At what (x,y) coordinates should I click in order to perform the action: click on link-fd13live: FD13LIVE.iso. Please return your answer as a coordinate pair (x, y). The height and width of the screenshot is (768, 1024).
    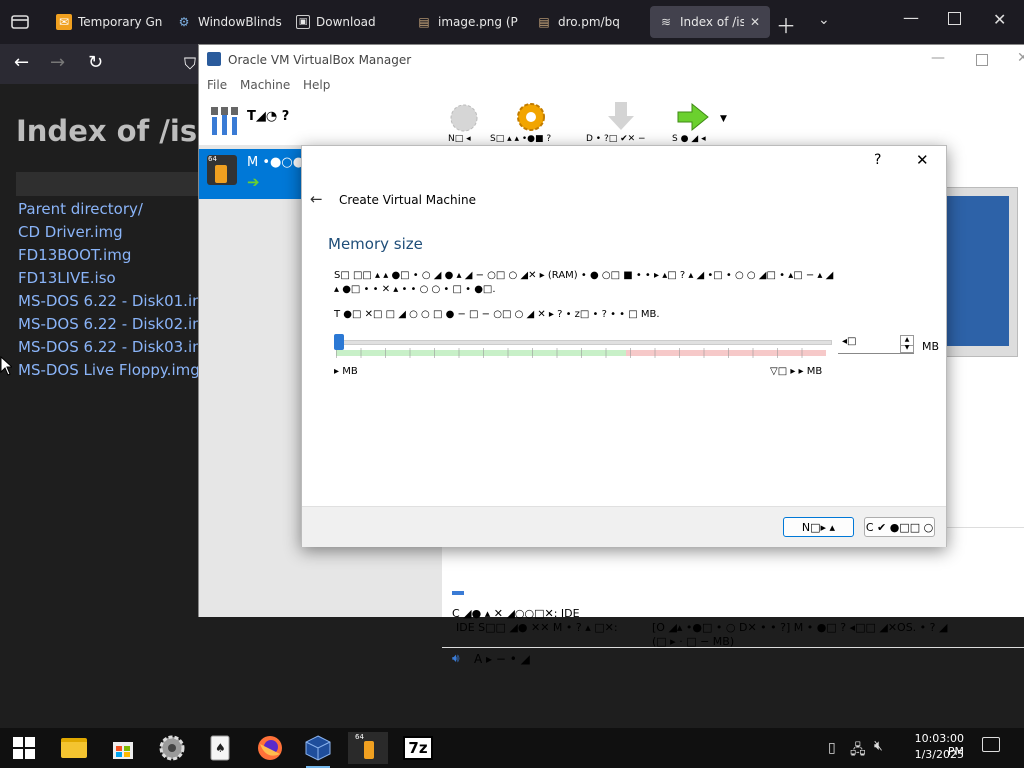
    Looking at the image, I should click on (67, 278).